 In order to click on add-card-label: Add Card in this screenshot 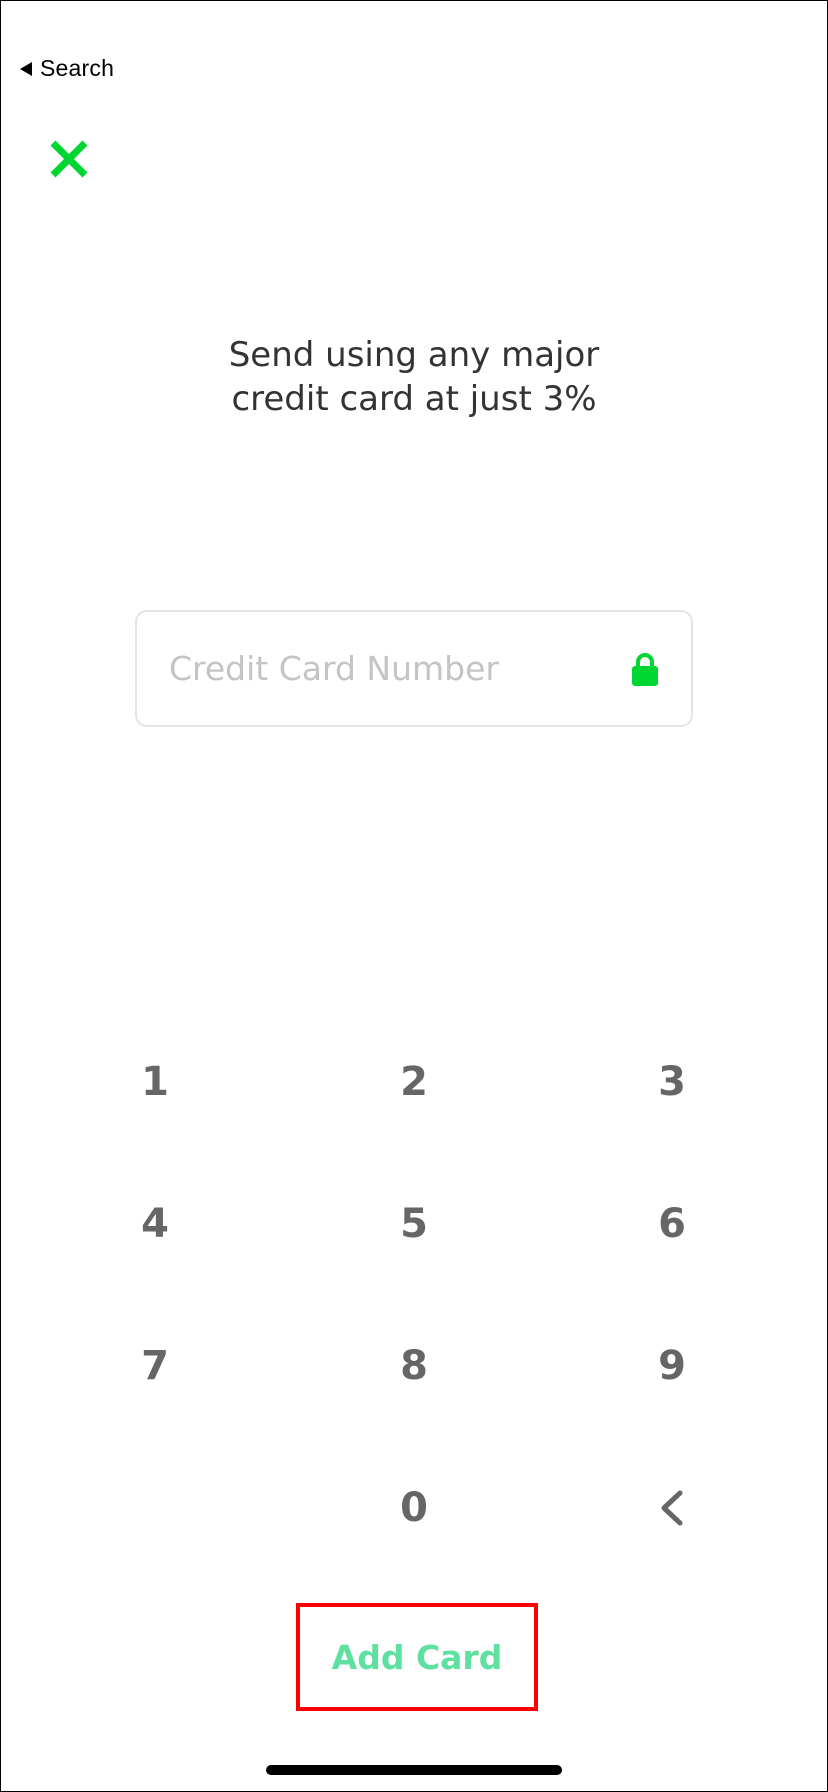, I will do `click(417, 1657)`.